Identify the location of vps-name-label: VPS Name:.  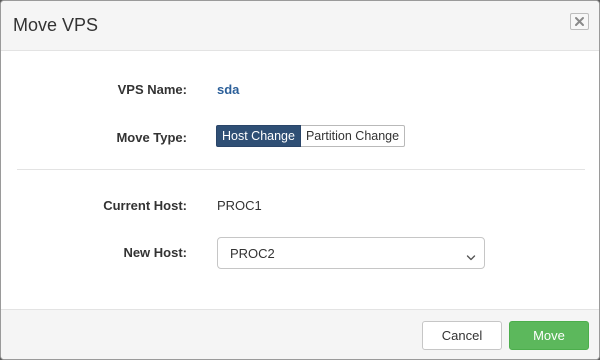
(152, 89).